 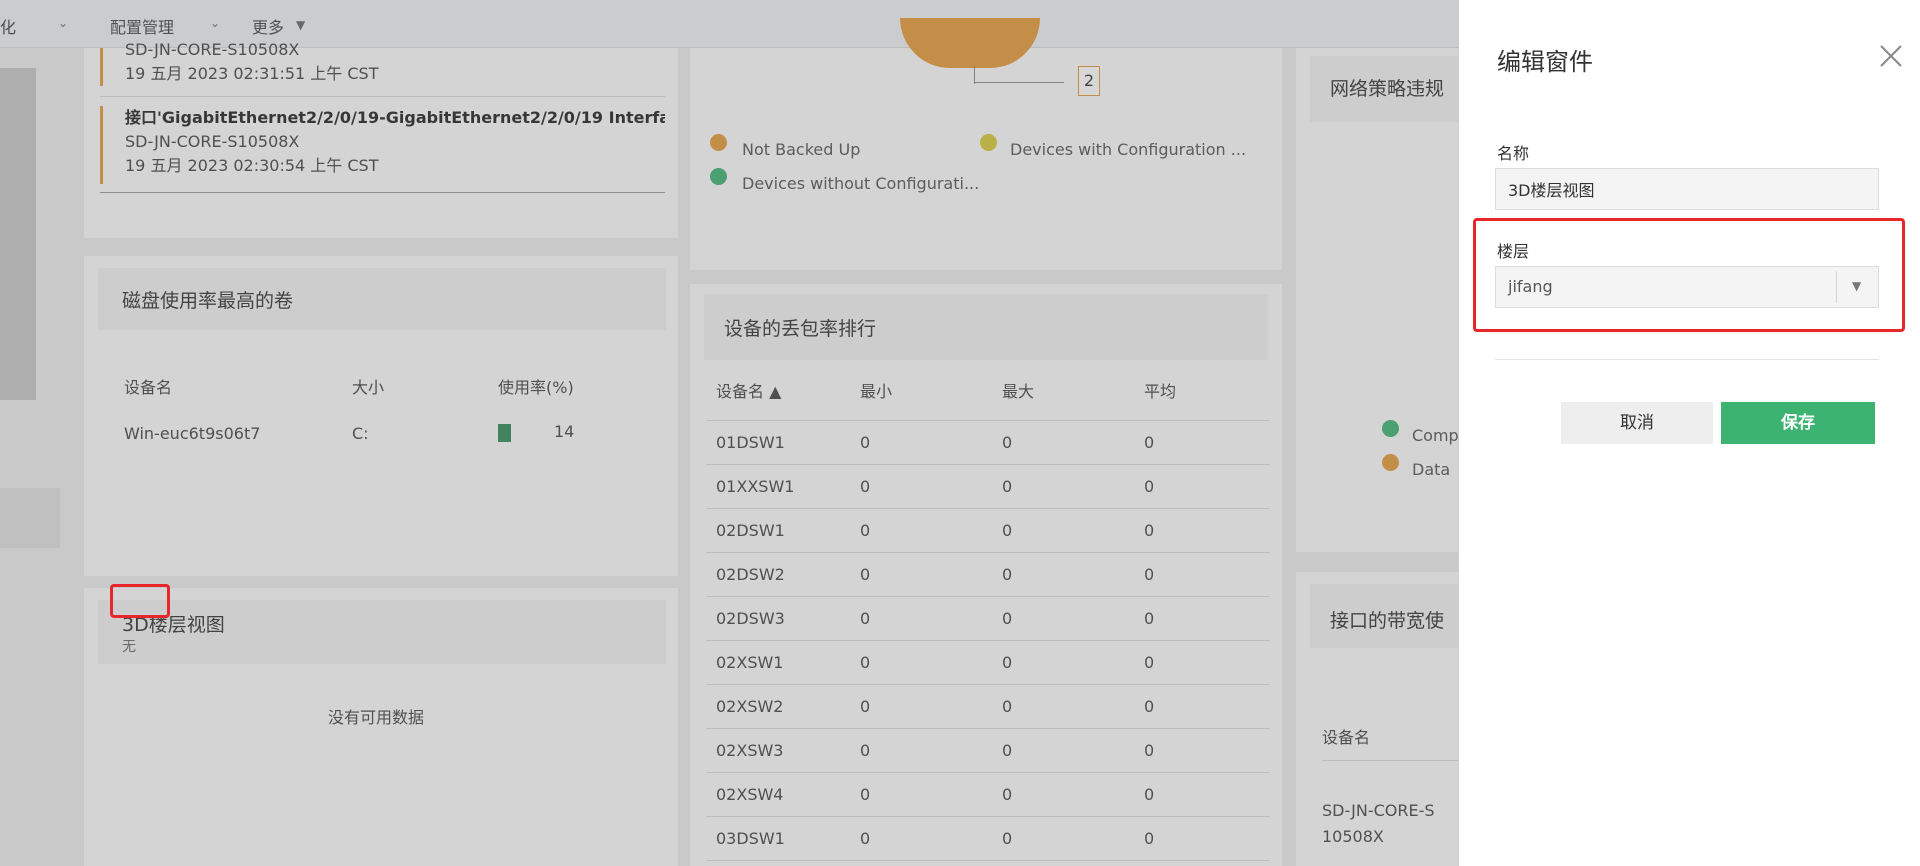 What do you see at coordinates (1891, 56) in the screenshot?
I see `close-icon` at bounding box center [1891, 56].